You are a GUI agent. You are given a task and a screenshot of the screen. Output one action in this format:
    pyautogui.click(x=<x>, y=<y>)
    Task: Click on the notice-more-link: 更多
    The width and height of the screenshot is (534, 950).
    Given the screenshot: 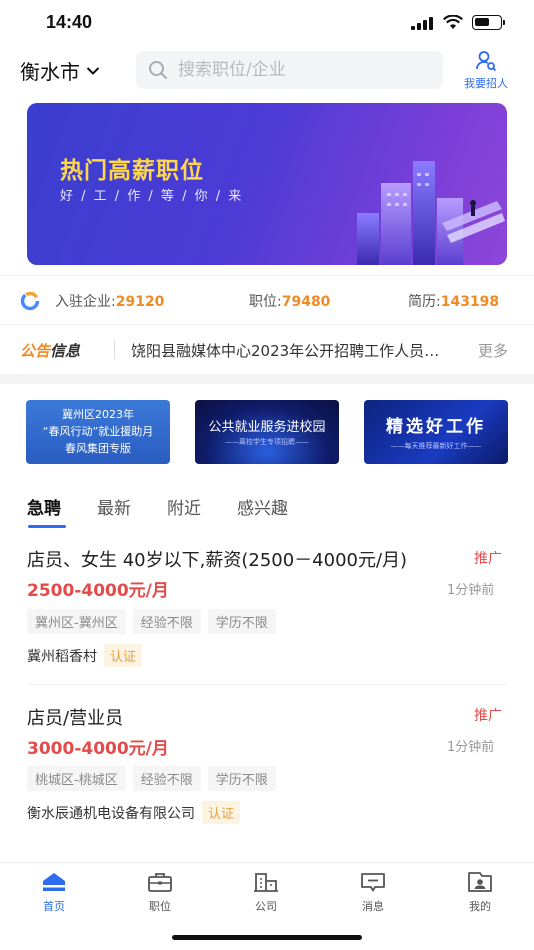 What is the action you would take?
    pyautogui.click(x=493, y=350)
    